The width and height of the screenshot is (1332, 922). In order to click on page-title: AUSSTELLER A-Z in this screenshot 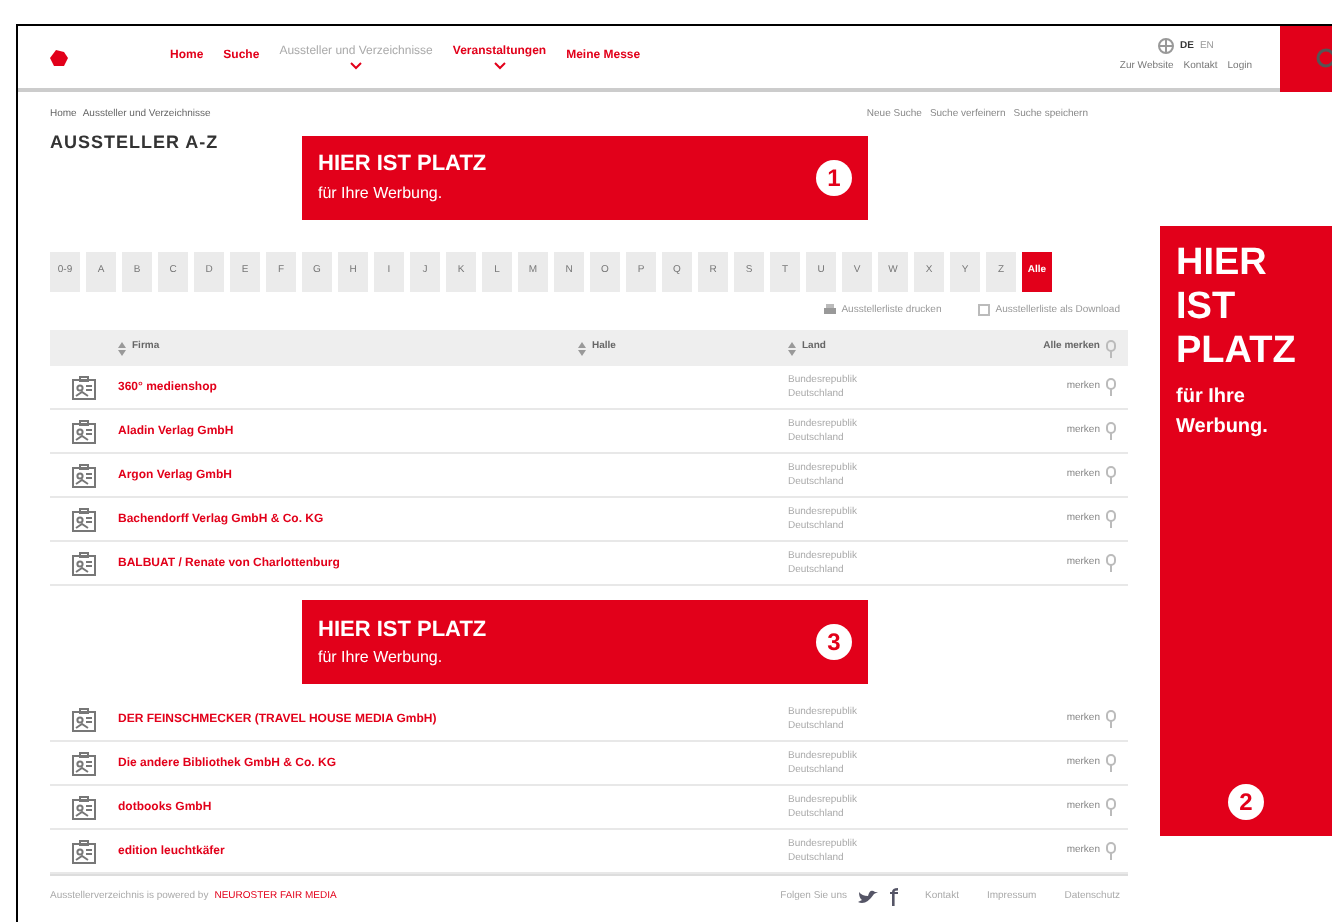, I will do `click(135, 142)`.